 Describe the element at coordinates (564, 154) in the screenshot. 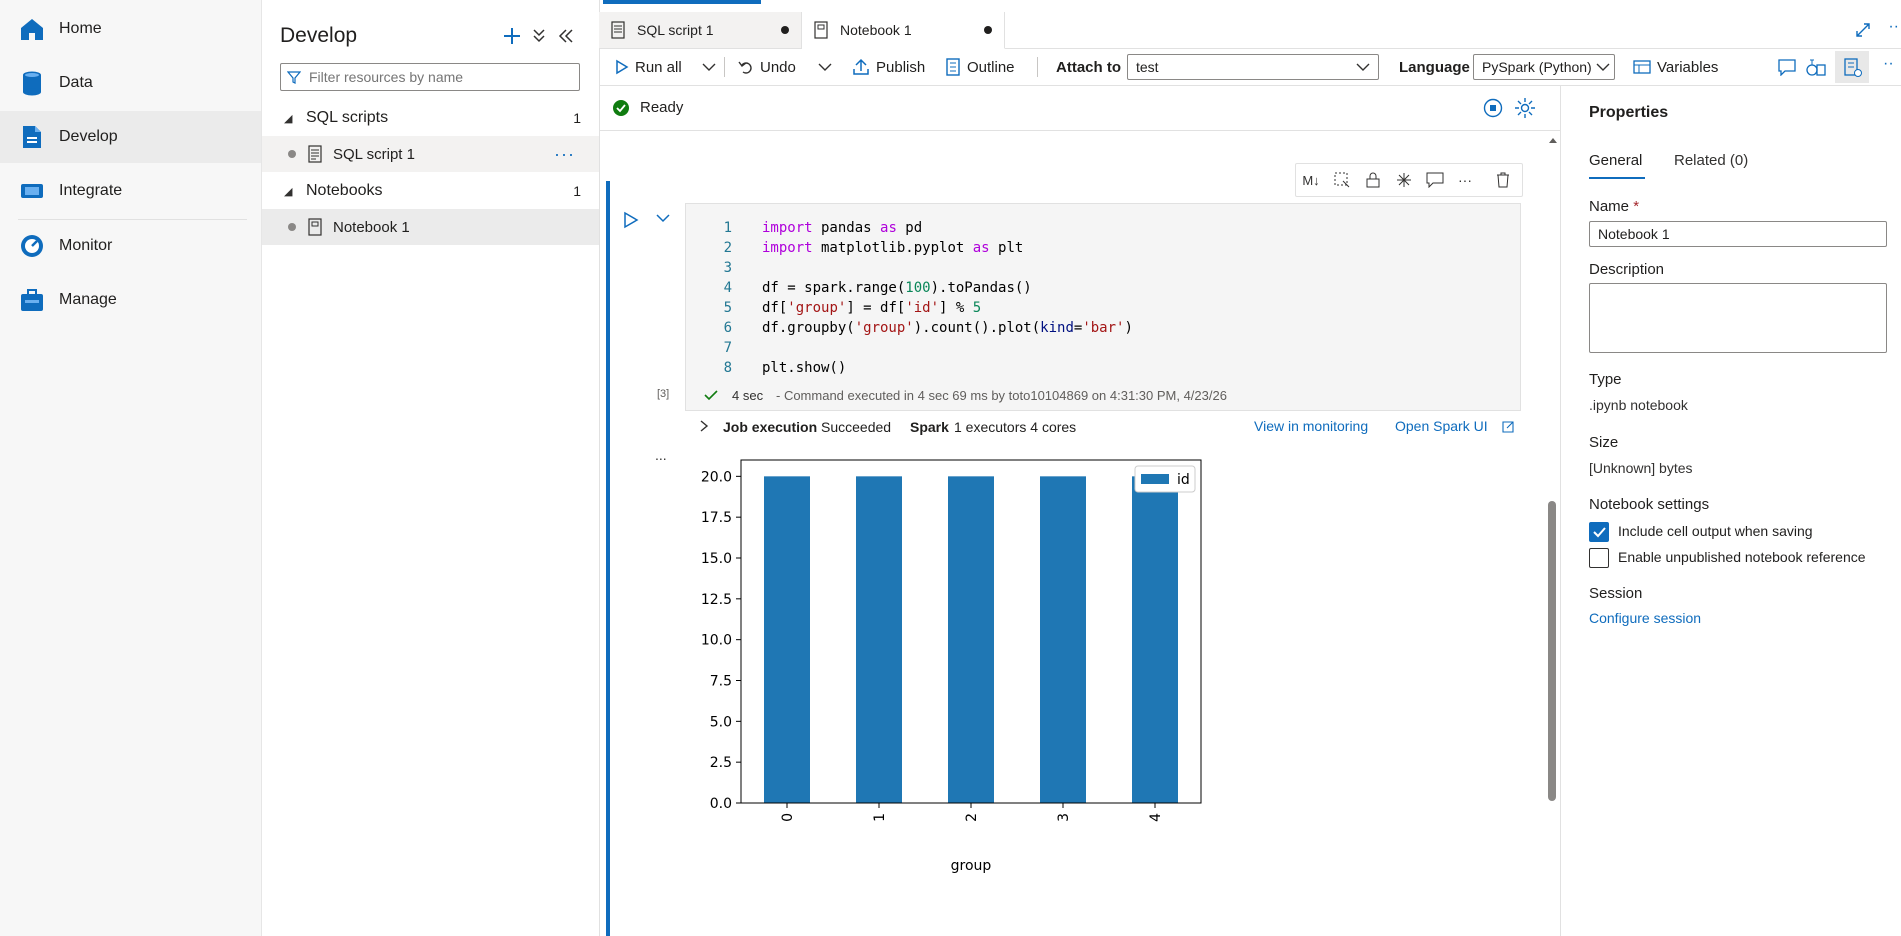

I see `more-actions-icon: ···` at that location.